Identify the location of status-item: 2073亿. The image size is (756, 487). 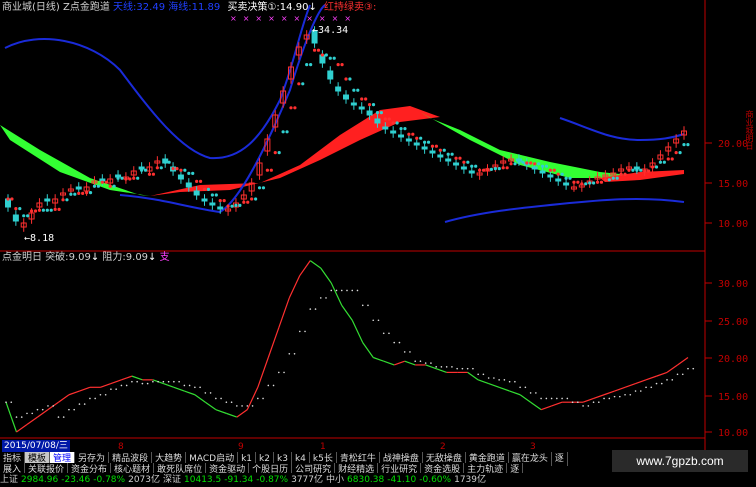
(144, 480).